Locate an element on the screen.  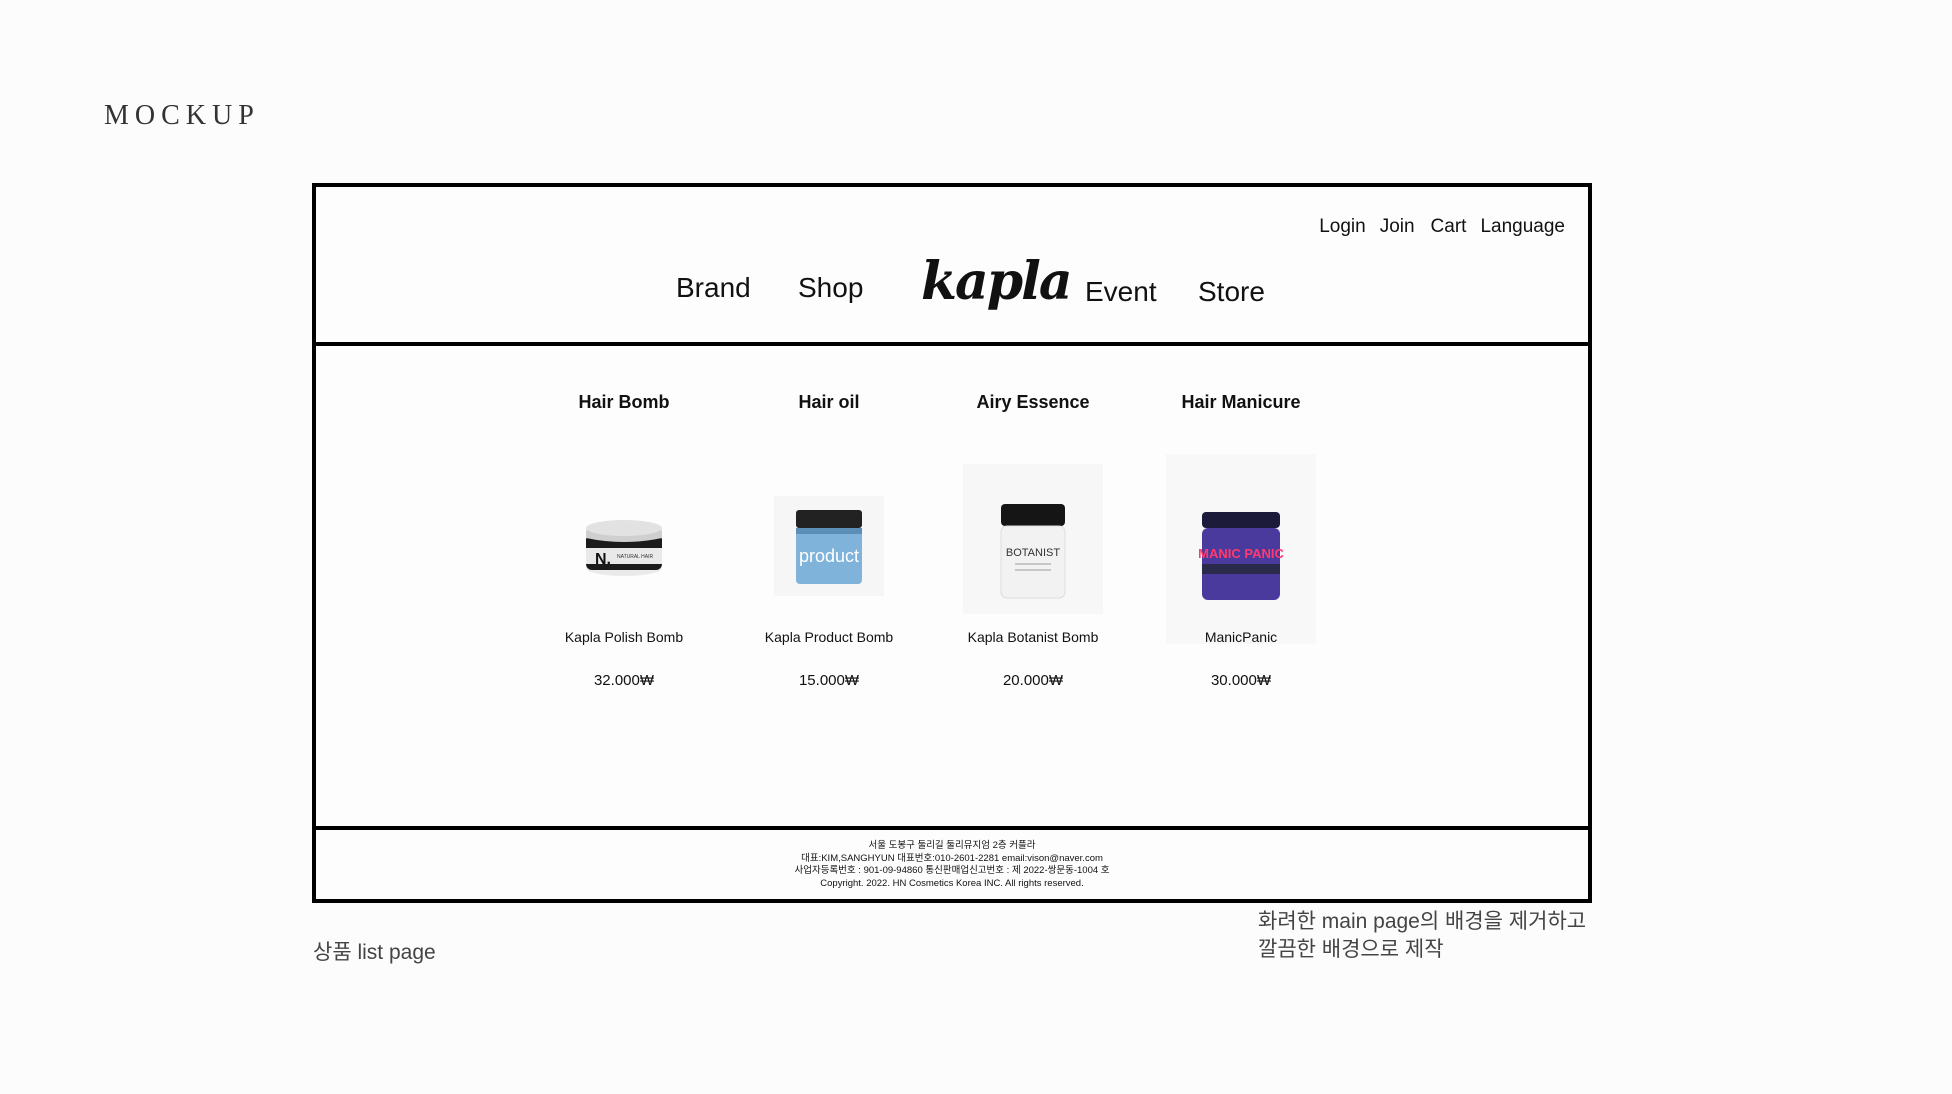
product-name: Kapla Polish Bomb is located at coordinates (624, 637).